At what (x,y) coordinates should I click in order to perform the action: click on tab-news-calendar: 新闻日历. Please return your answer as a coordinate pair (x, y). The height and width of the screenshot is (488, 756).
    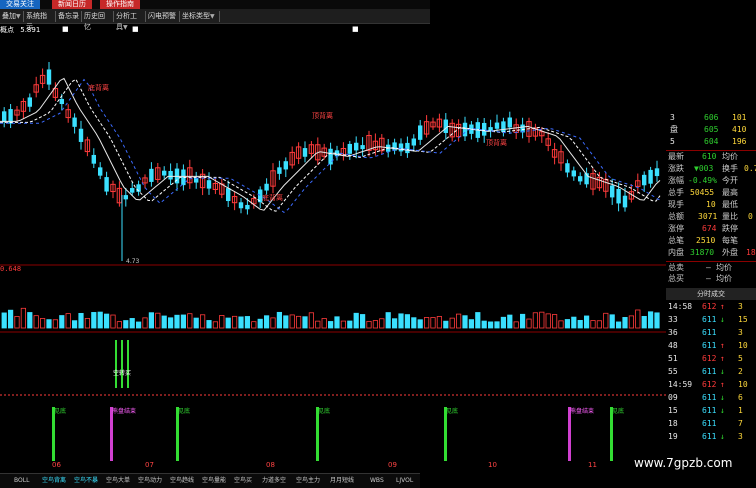
    Looking at the image, I should click on (72, 4).